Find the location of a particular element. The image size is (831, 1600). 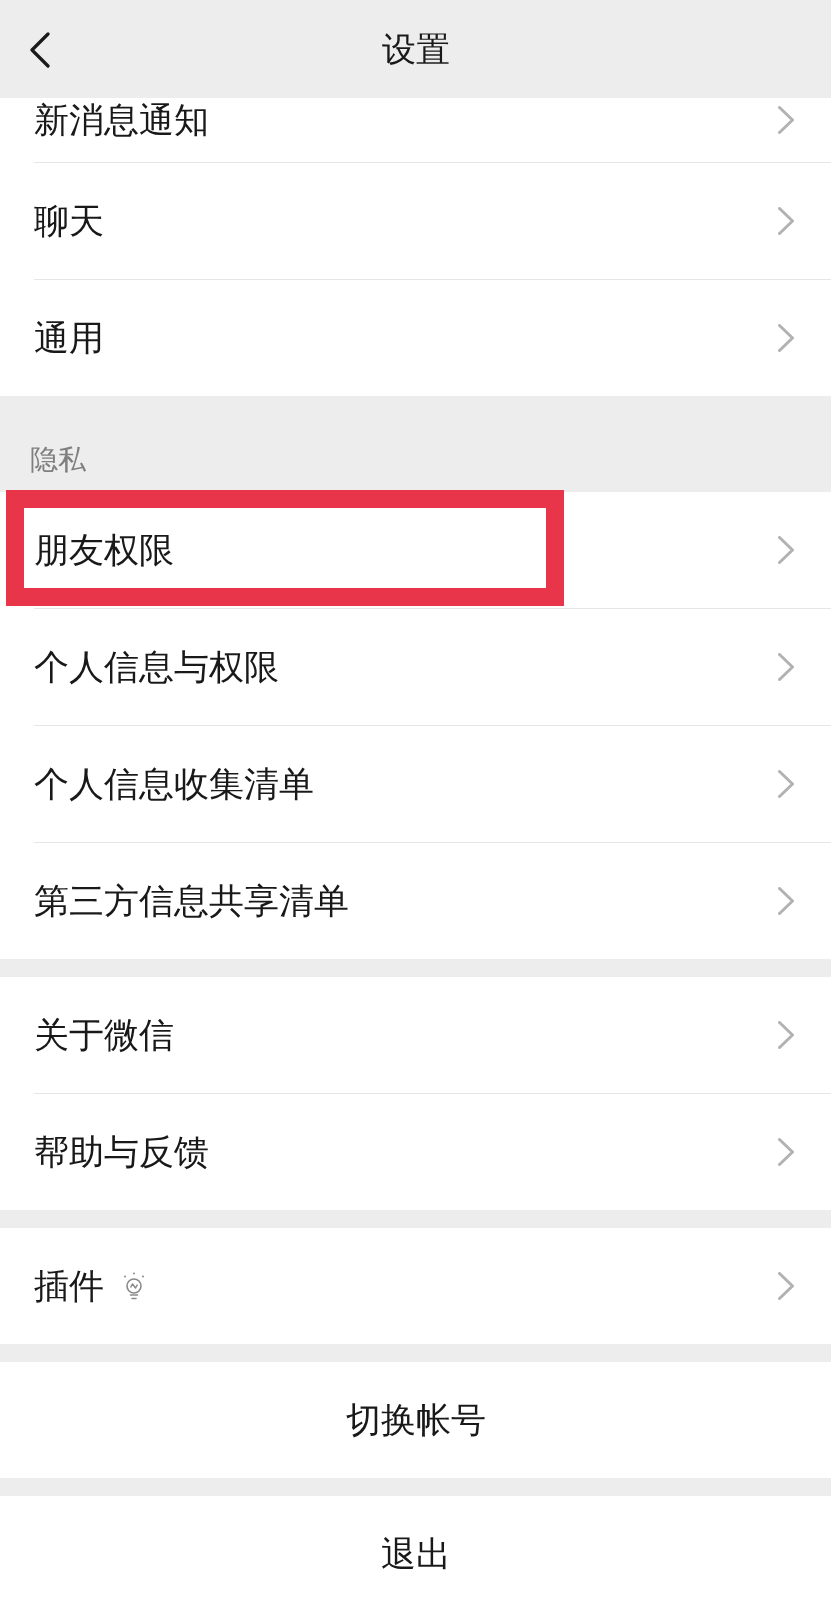

action-button: 切换帐号 is located at coordinates (415, 1420).